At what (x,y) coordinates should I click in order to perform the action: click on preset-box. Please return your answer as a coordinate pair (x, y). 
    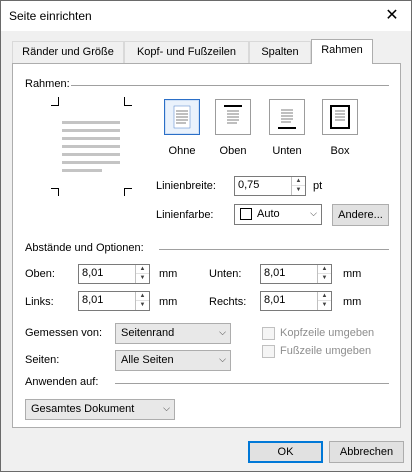
    Looking at the image, I should click on (340, 117).